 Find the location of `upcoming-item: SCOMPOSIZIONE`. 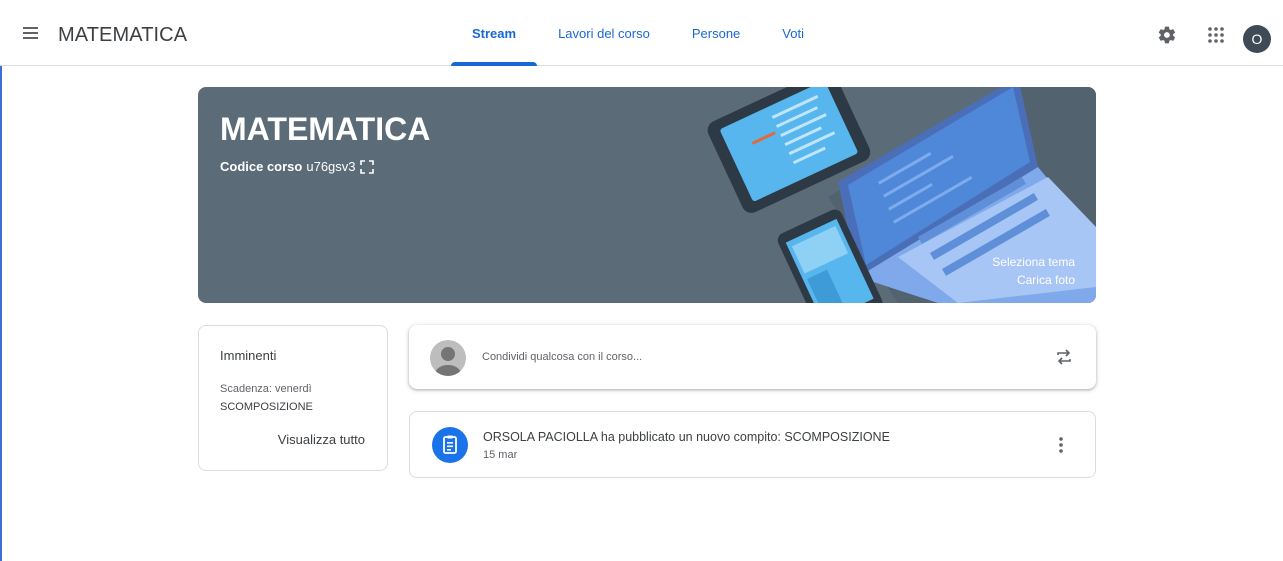

upcoming-item: SCOMPOSIZIONE is located at coordinates (266, 407).